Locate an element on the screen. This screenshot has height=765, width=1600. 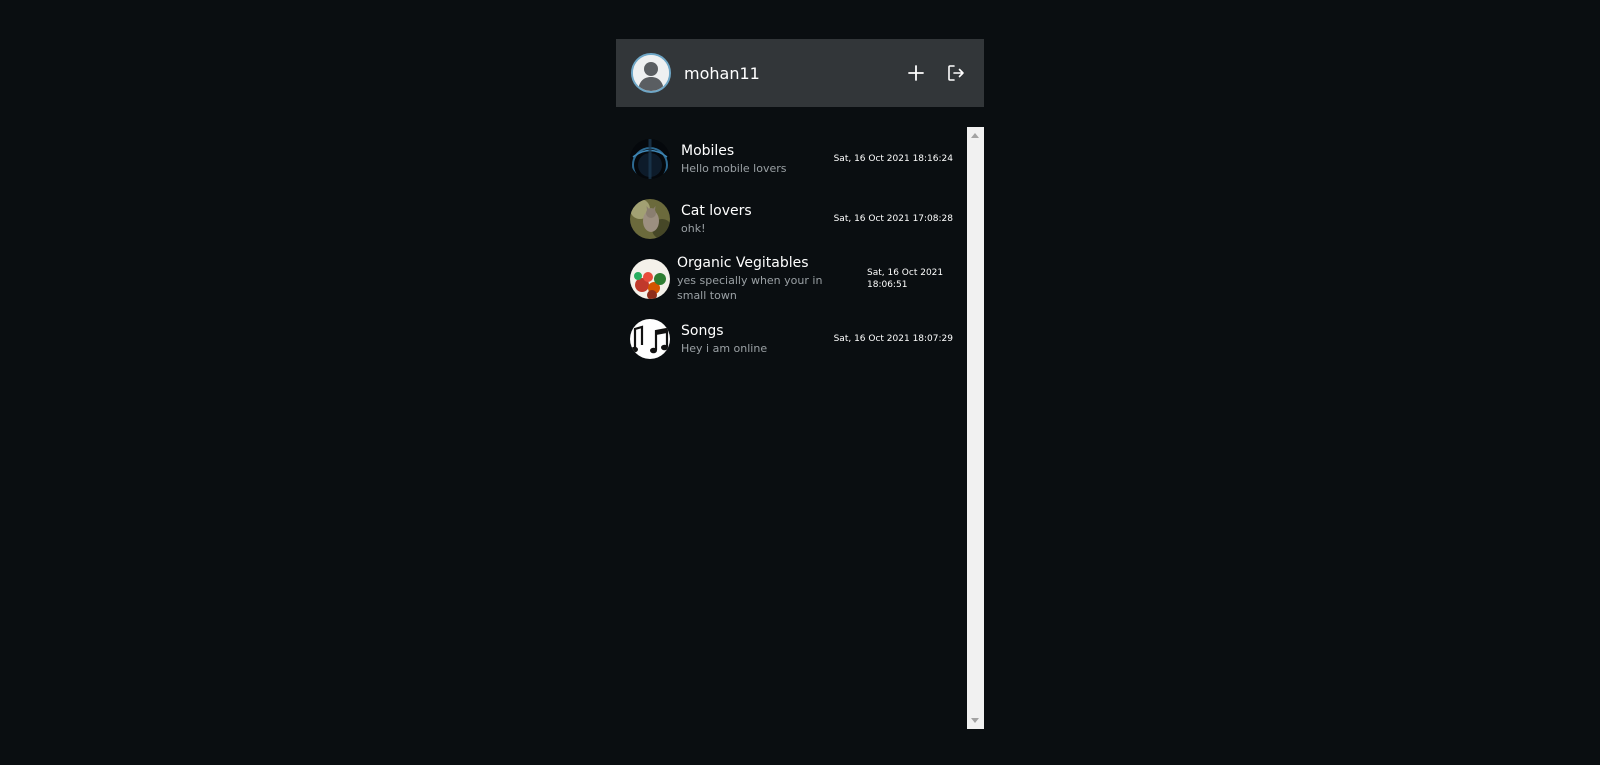
chat-timestamp: Sat, 16 Oct 2021 18:07:29 is located at coordinates (893, 339).